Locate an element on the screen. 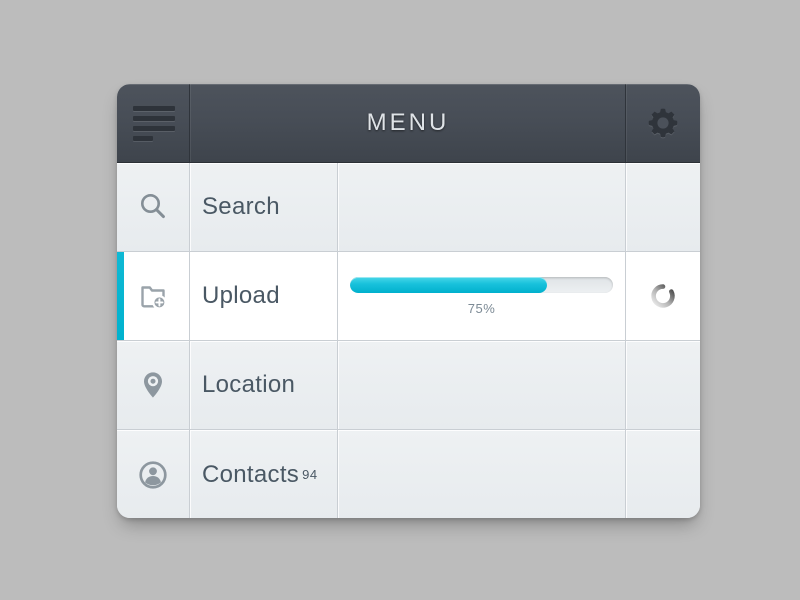 Image resolution: width=800 pixels, height=600 pixels. progress-track is located at coordinates (481, 284).